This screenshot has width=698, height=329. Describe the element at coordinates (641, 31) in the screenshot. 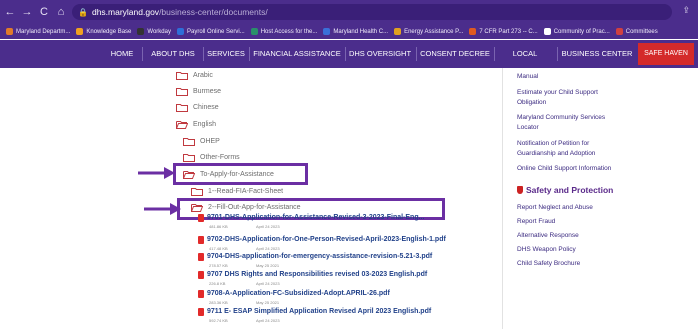

I see `bookmark-label: Committees` at that location.